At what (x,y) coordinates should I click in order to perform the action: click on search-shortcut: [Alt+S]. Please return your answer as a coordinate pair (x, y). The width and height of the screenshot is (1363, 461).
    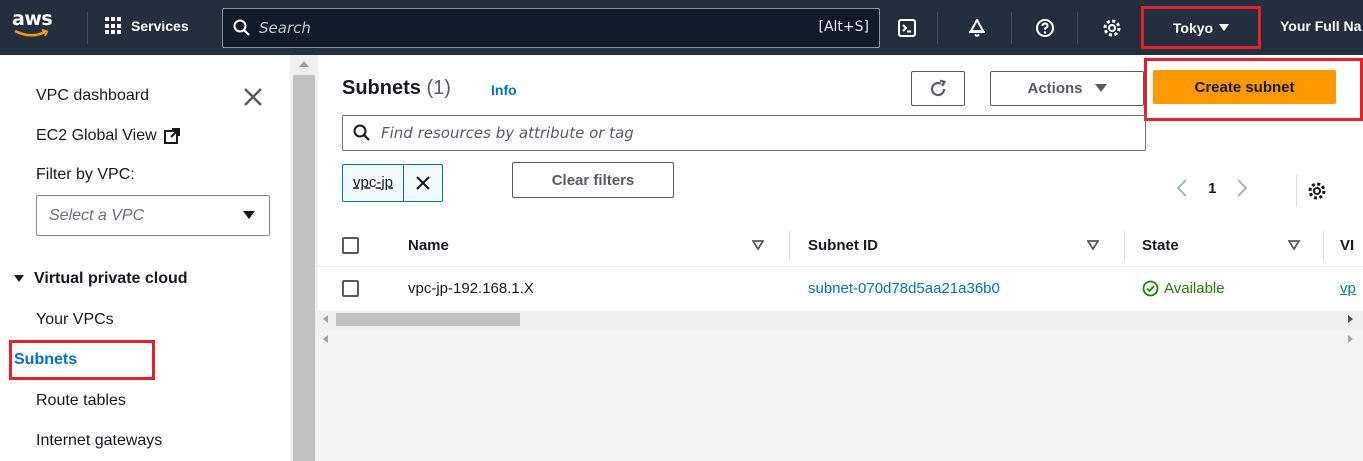
    Looking at the image, I should click on (844, 27).